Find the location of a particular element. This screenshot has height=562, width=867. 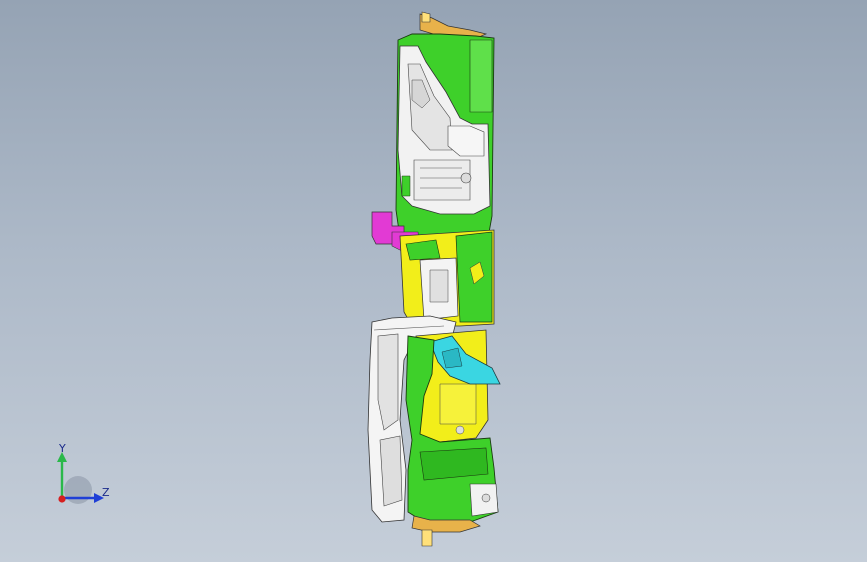

z-axis-label: Z is located at coordinates (106, 492).